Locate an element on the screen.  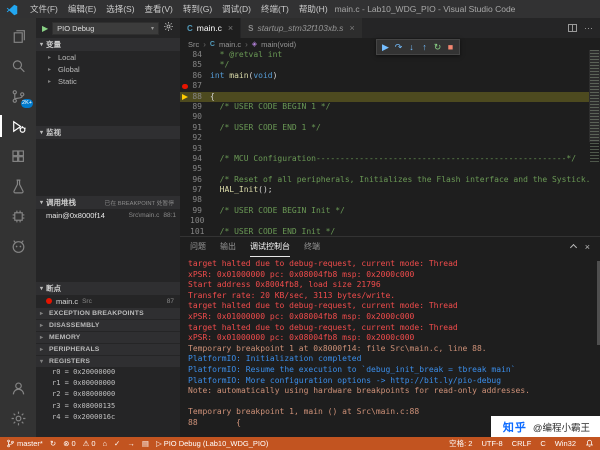
menu-item: 帮助(H) is located at coordinates (313, 9).